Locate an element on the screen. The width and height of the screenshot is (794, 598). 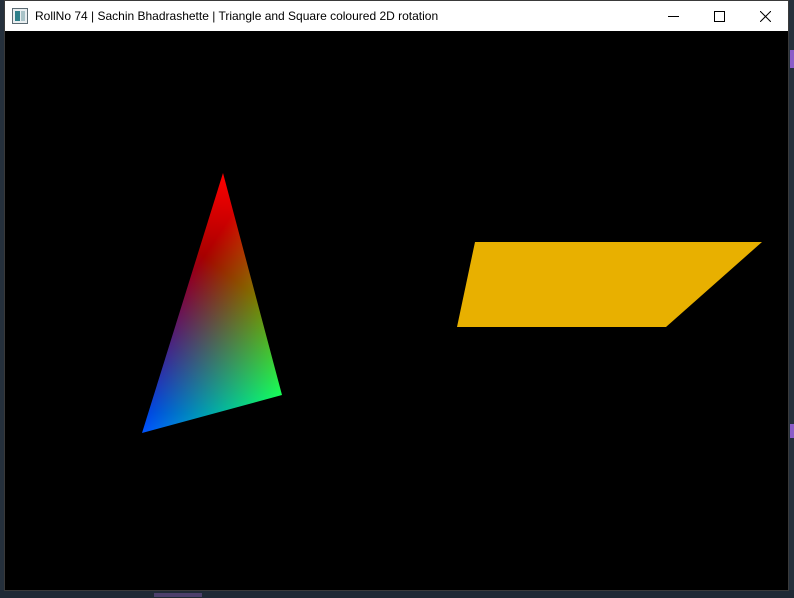
maximize-button is located at coordinates (719, 16).